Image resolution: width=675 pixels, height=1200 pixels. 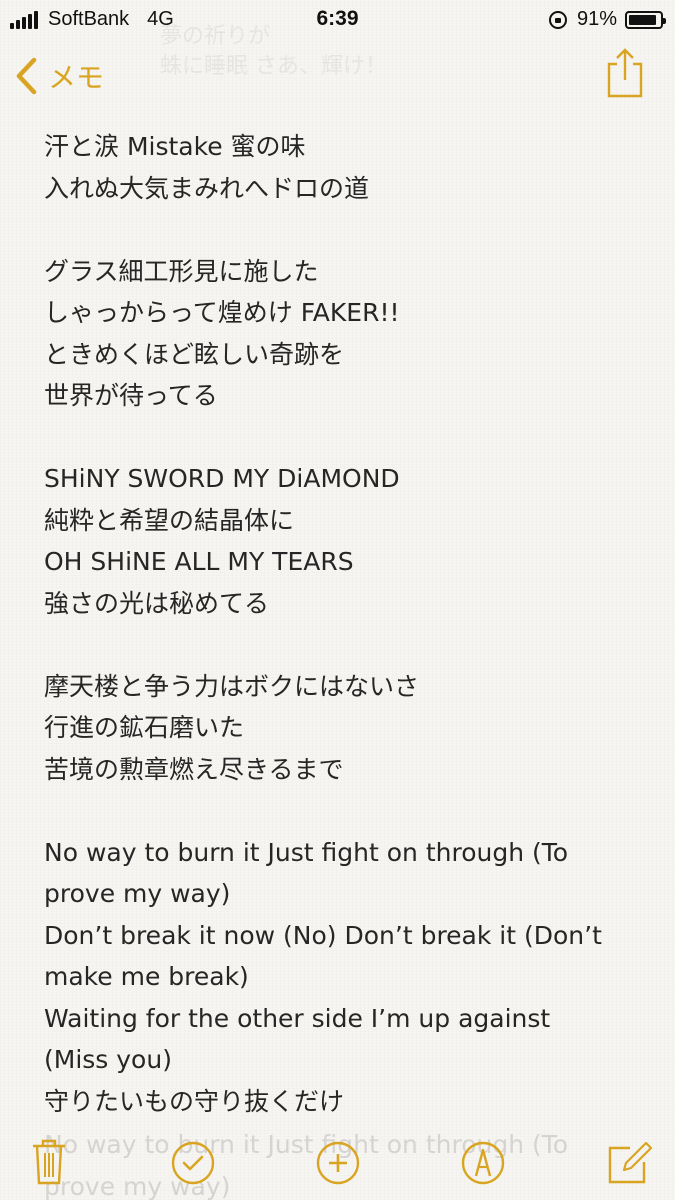 What do you see at coordinates (26, 76) in the screenshot?
I see `chevron-left-icon` at bounding box center [26, 76].